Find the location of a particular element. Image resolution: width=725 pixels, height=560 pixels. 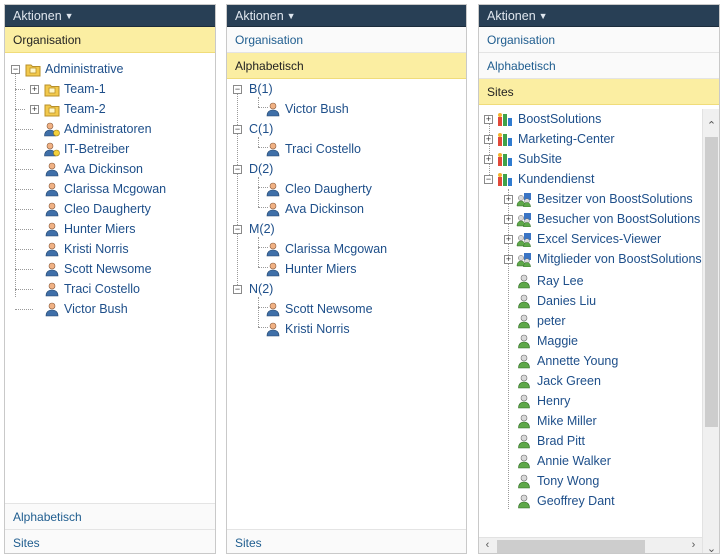

tree-node-site: + Marketing-Center is located at coordinates (590, 139).